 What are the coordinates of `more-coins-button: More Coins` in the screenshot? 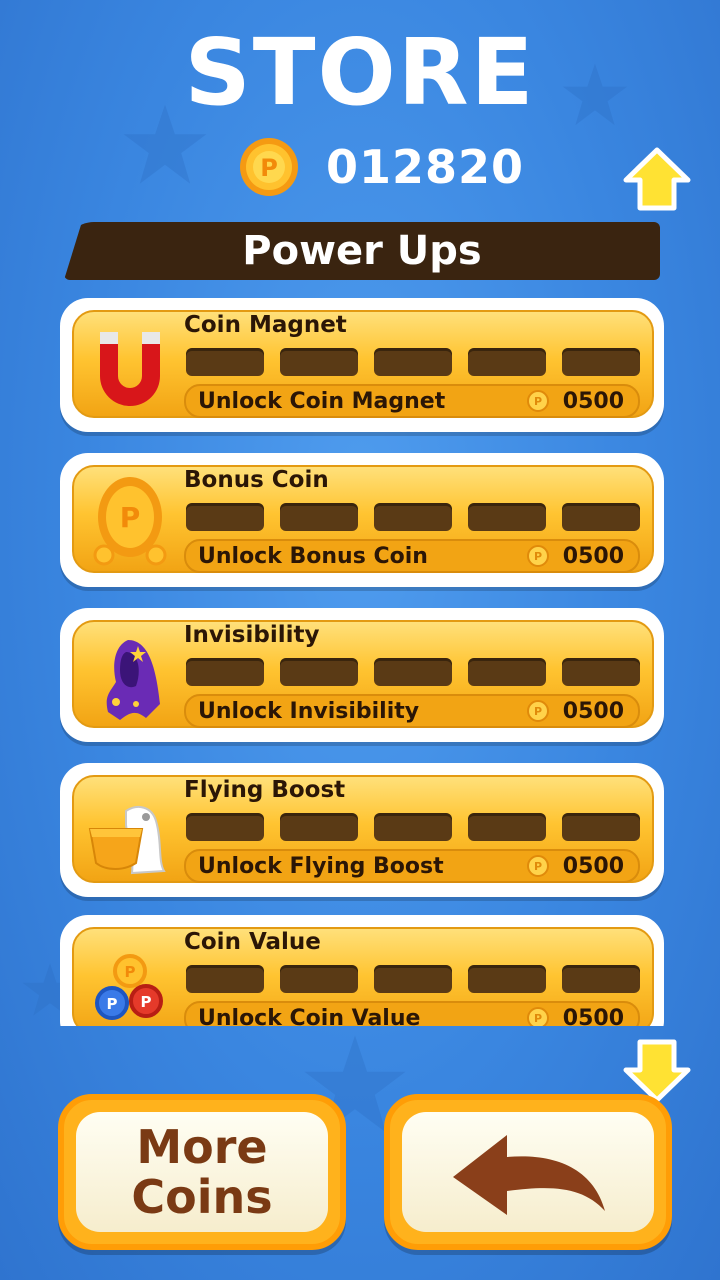 It's located at (202, 1172).